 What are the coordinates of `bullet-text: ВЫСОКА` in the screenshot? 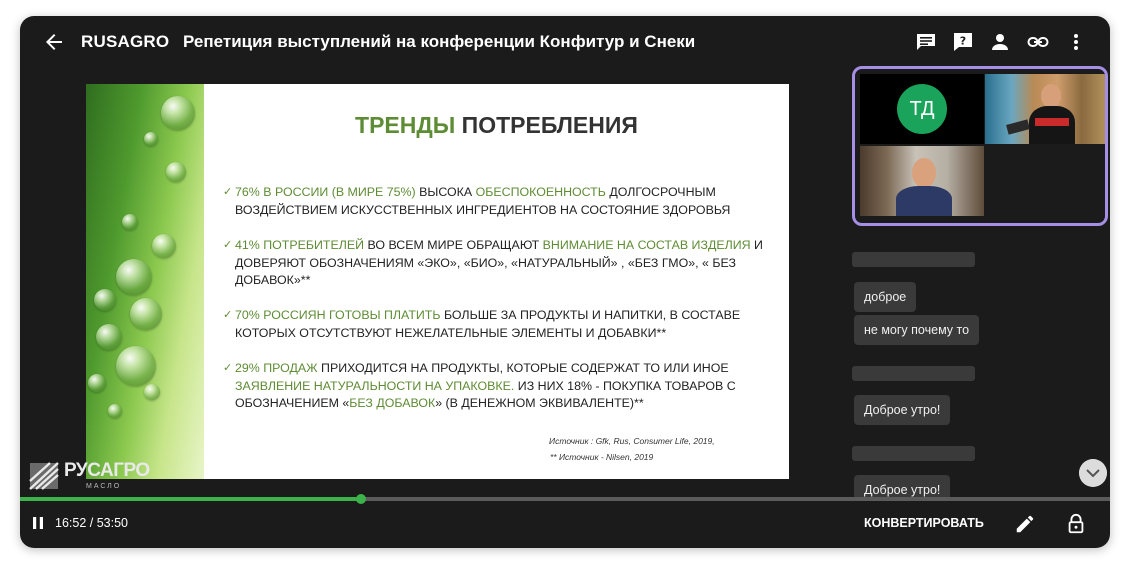 It's located at (445, 192).